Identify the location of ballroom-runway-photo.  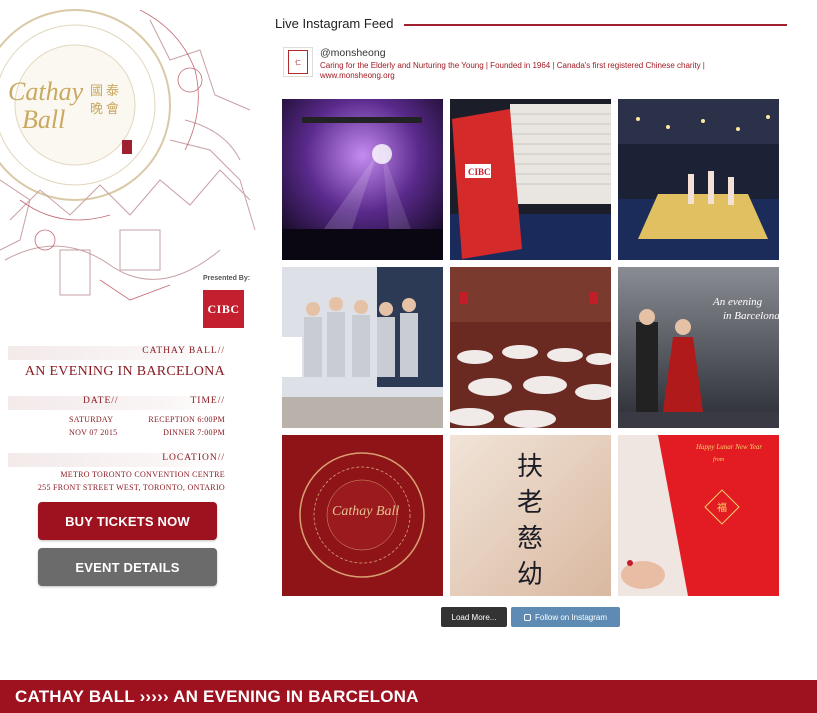
(698, 179).